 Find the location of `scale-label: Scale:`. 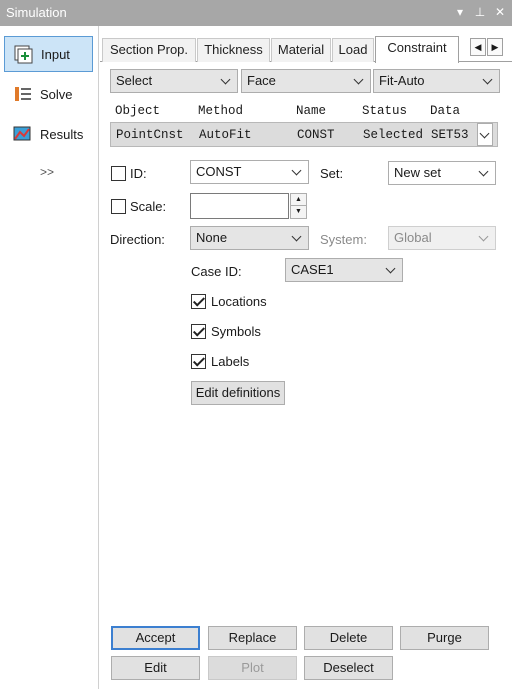

scale-label: Scale: is located at coordinates (148, 206).